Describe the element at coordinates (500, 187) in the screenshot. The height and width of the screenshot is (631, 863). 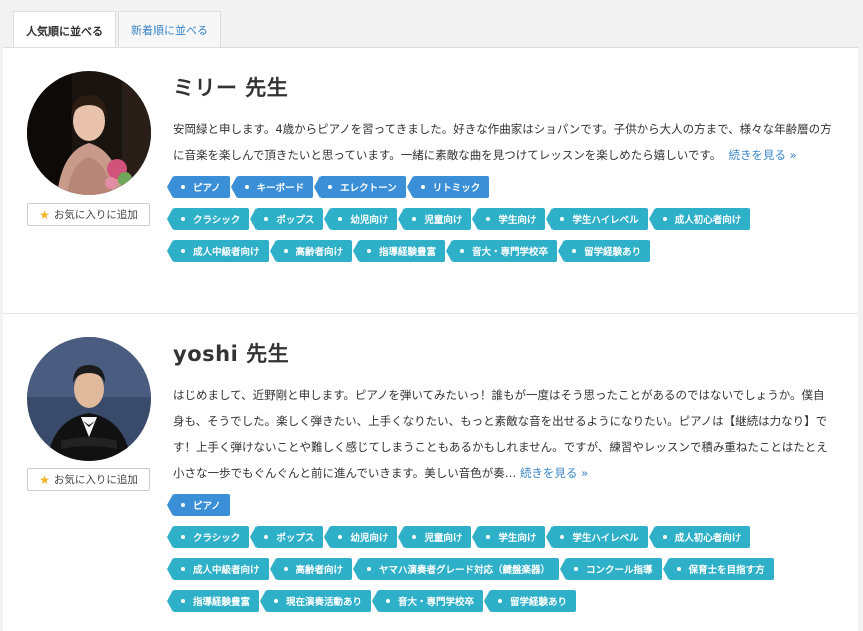
I see `tag-row: ピアノ キーボード エレクトーン リトミック` at that location.